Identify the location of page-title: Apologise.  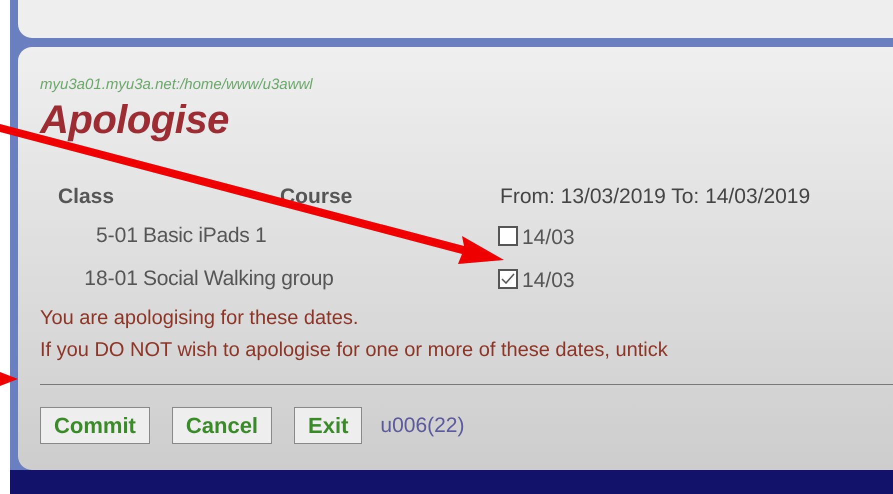
(135, 120).